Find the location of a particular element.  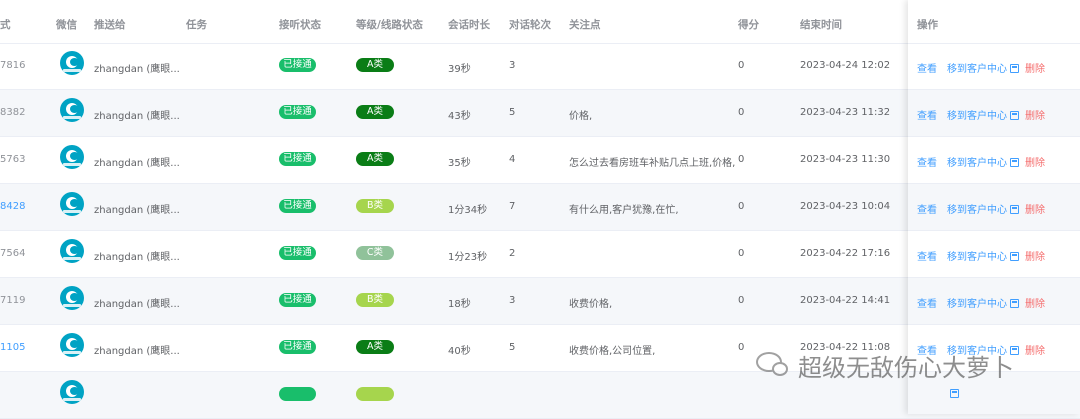

end-time: 2023-04-22 14:41 is located at coordinates (845, 300).